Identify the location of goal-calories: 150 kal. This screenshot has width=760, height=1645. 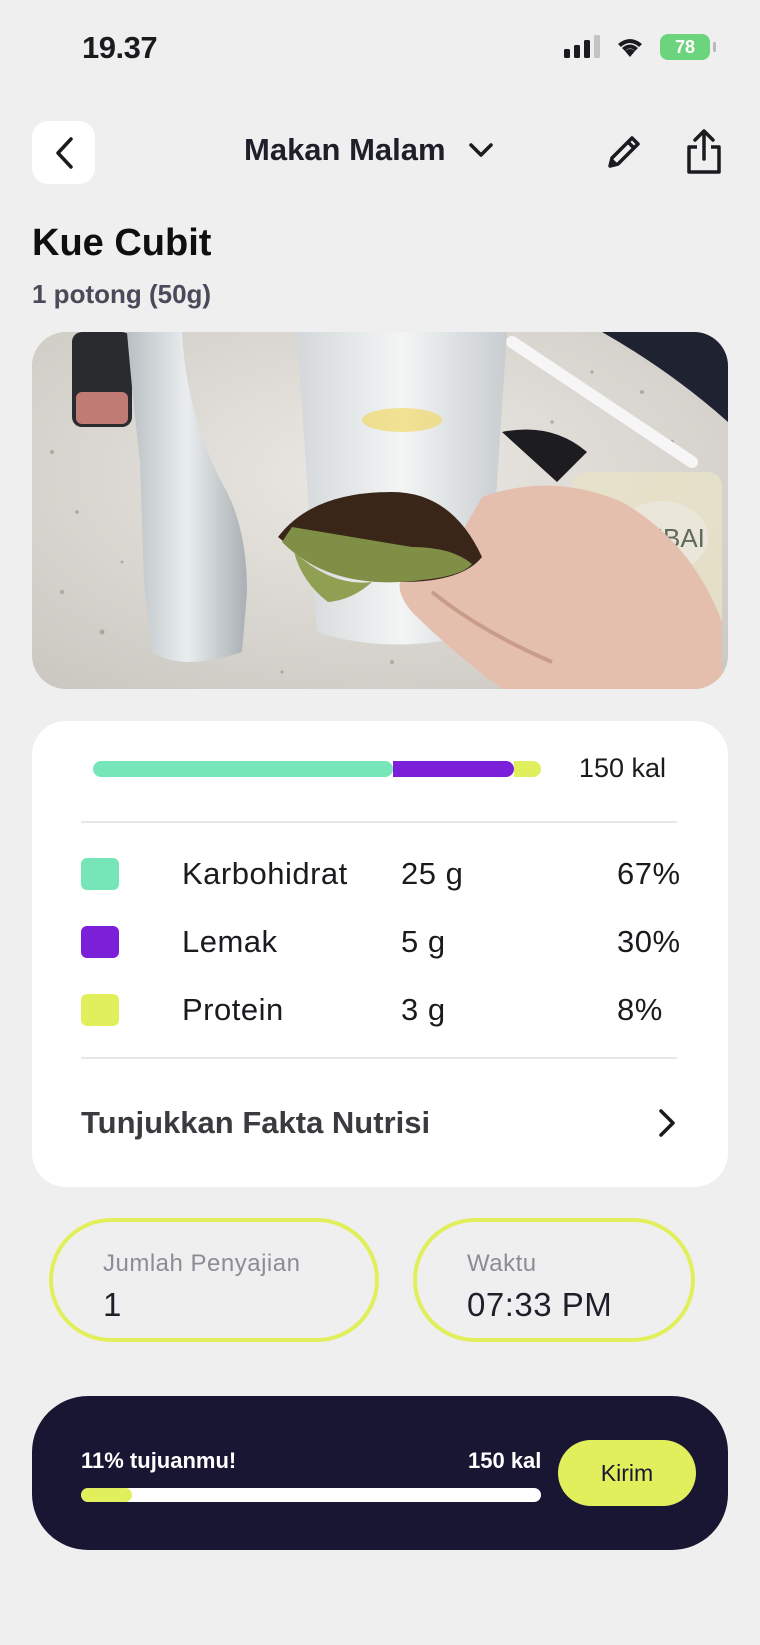
(505, 1460).